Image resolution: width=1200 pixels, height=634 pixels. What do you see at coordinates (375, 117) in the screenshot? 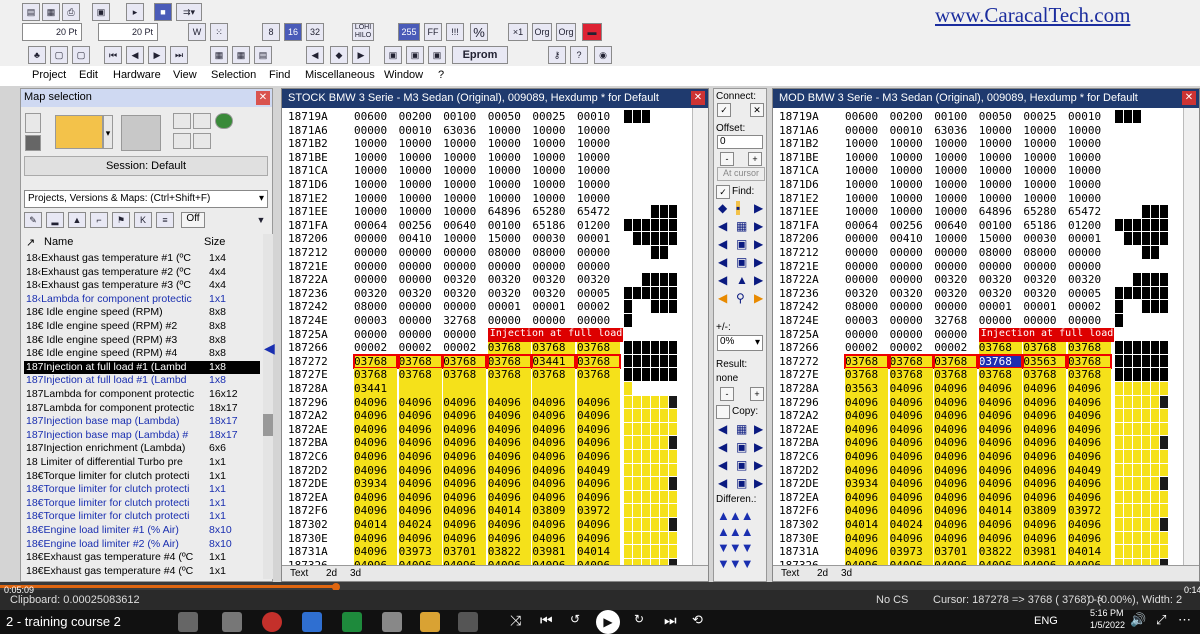
I see `hex-cell: 00600` at bounding box center [375, 117].